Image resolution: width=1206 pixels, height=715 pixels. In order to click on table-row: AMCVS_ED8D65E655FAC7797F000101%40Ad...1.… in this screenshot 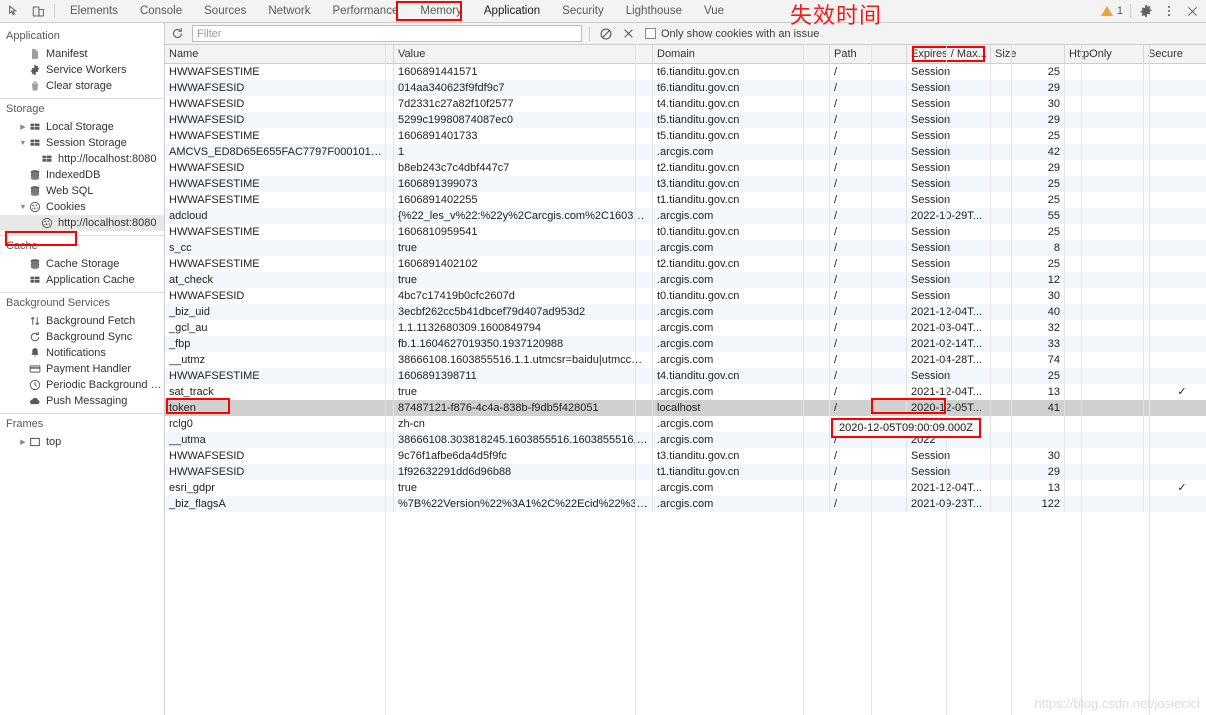, I will do `click(685, 152)`.